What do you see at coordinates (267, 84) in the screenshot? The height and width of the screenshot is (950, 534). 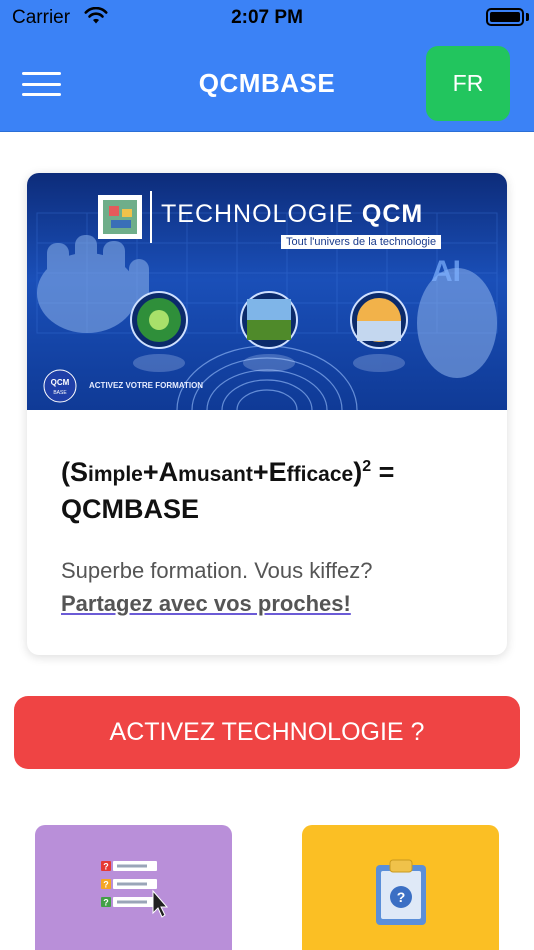 I see `nav-bar: QCMBASE FR` at bounding box center [267, 84].